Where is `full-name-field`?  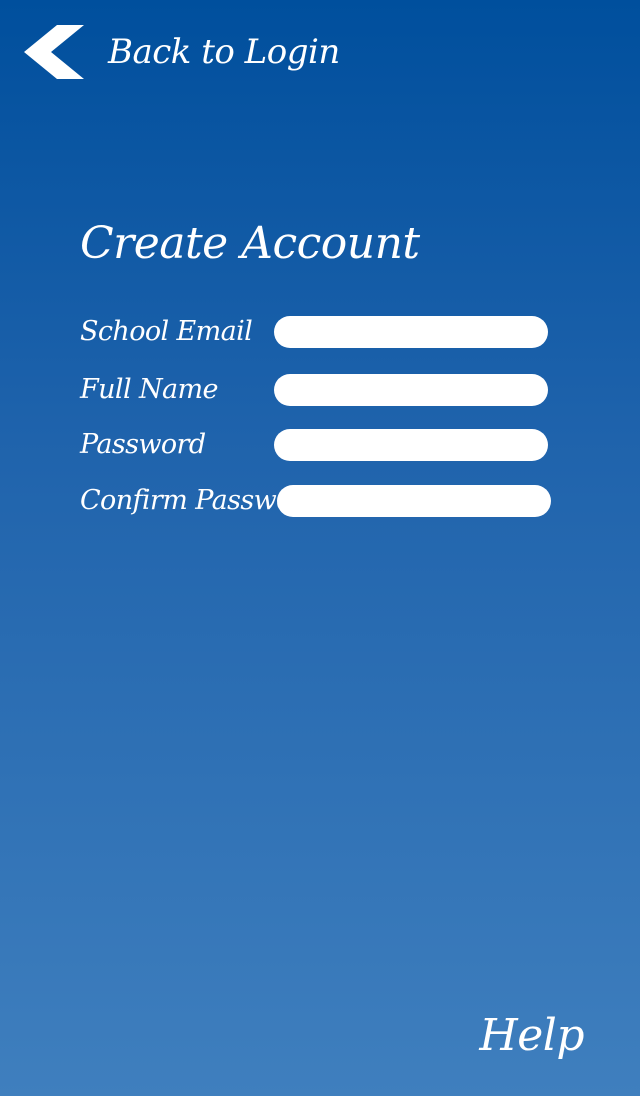 full-name-field is located at coordinates (411, 390).